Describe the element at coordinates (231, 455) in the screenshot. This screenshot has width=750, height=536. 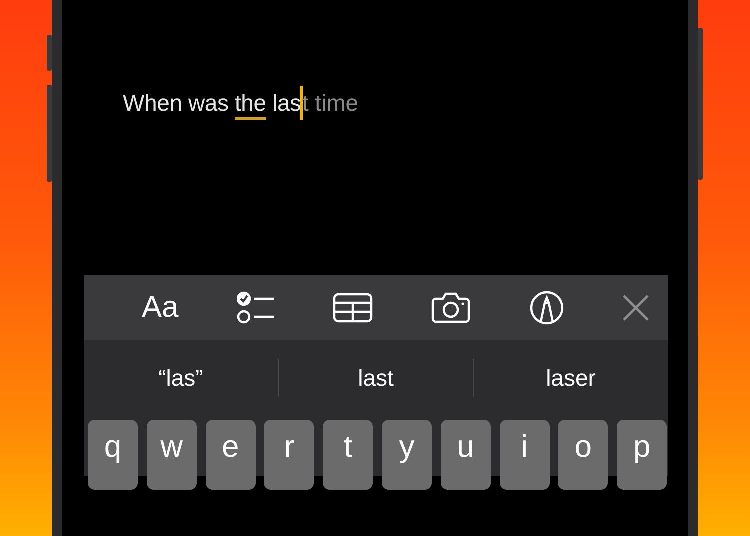
I see `keyboard-key: e` at that location.